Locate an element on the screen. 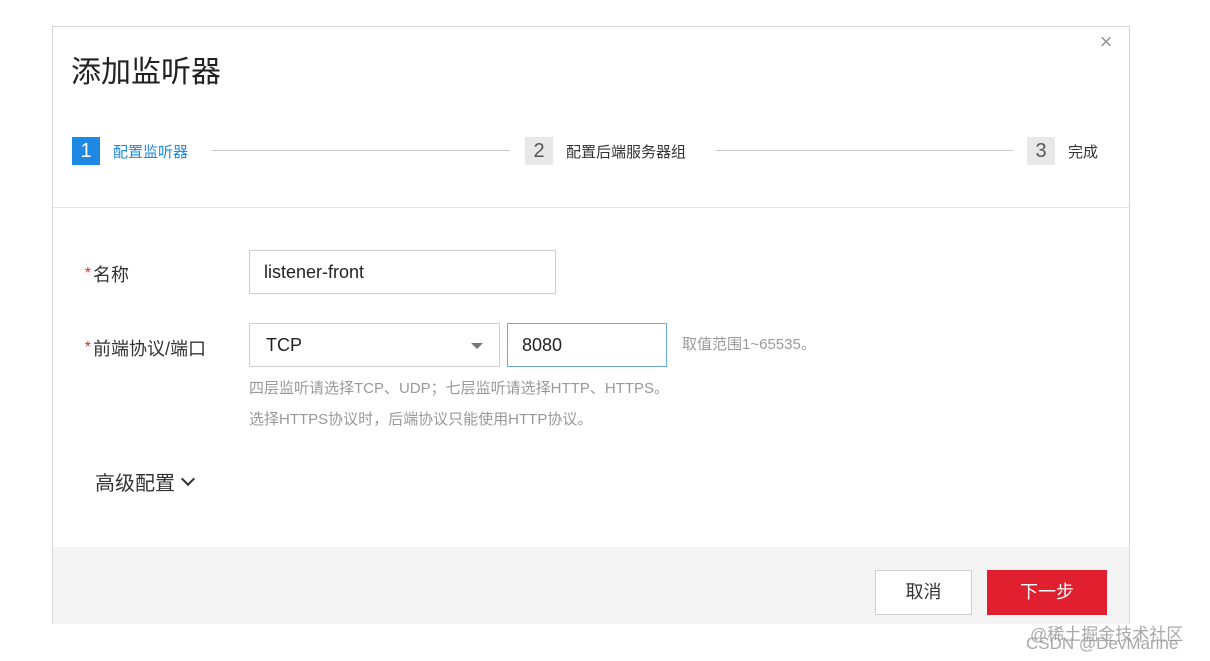 Image resolution: width=1210 pixels, height=661 pixels. step-label: 配置监听器 is located at coordinates (151, 152).